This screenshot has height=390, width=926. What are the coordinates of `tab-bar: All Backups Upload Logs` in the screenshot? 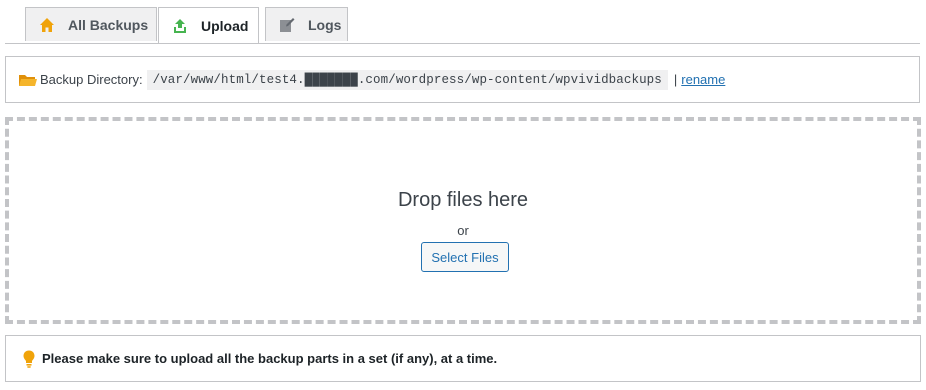 It's located at (462, 25).